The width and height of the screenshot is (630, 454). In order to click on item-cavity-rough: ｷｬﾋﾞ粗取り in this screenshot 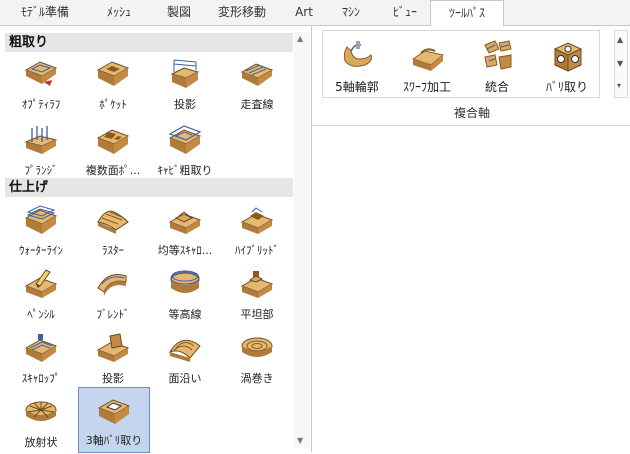, I will do `click(185, 150)`.